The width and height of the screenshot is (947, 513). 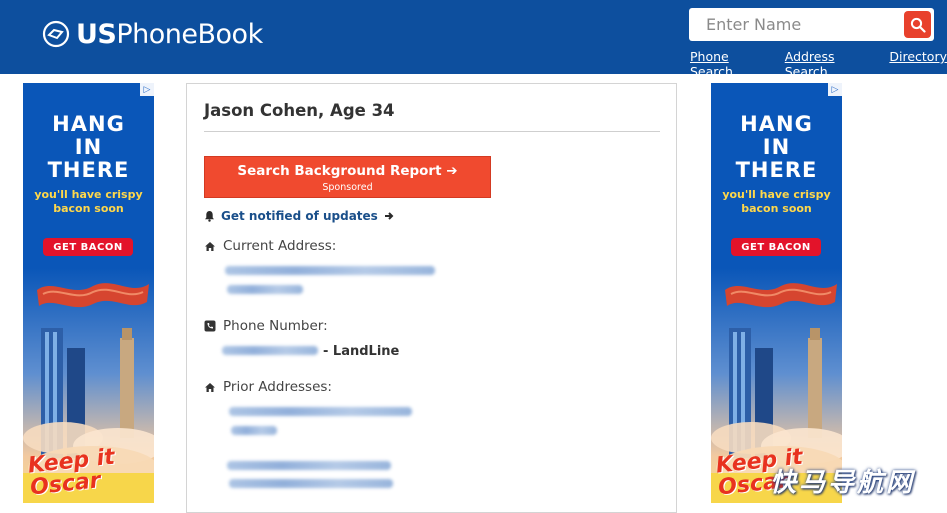 I want to click on divider, so click(x=432, y=131).